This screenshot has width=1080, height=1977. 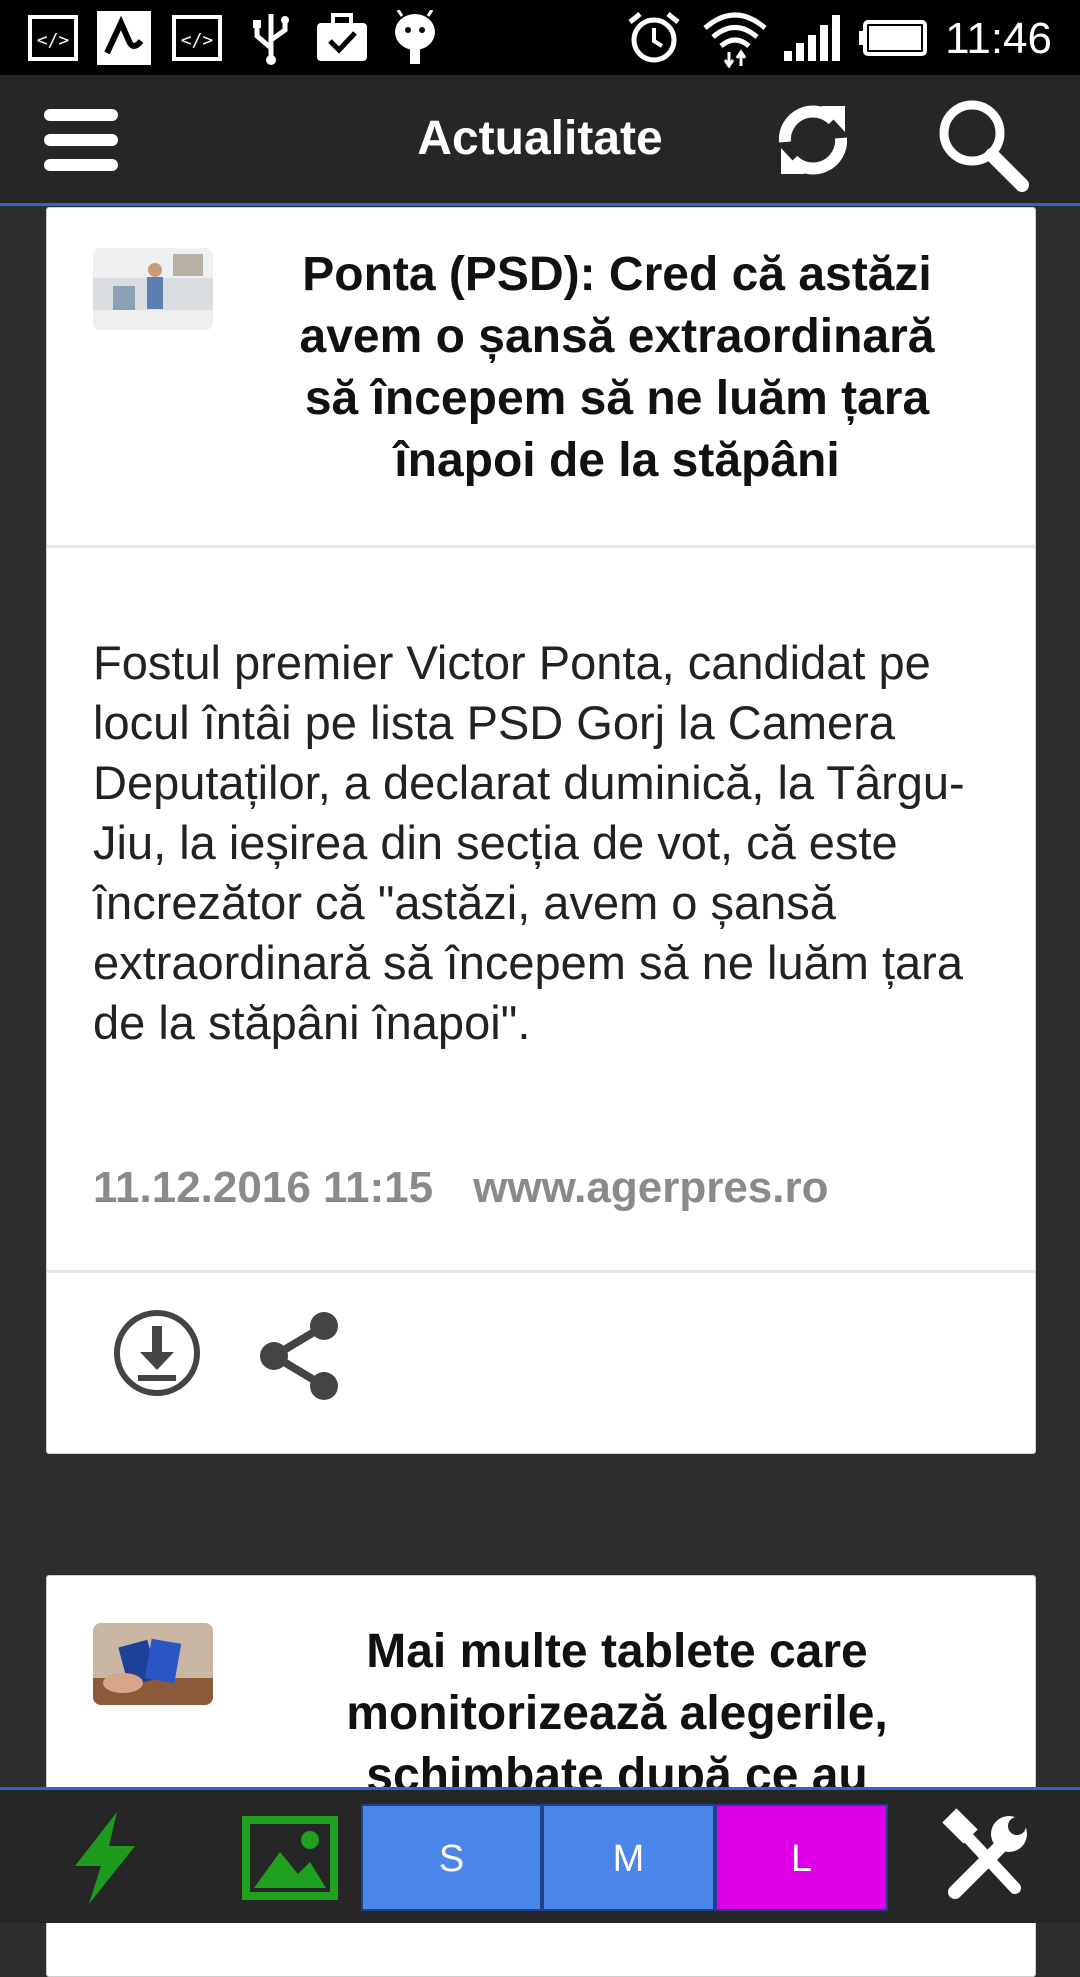 What do you see at coordinates (811, 38) in the screenshot?
I see `signal-icon` at bounding box center [811, 38].